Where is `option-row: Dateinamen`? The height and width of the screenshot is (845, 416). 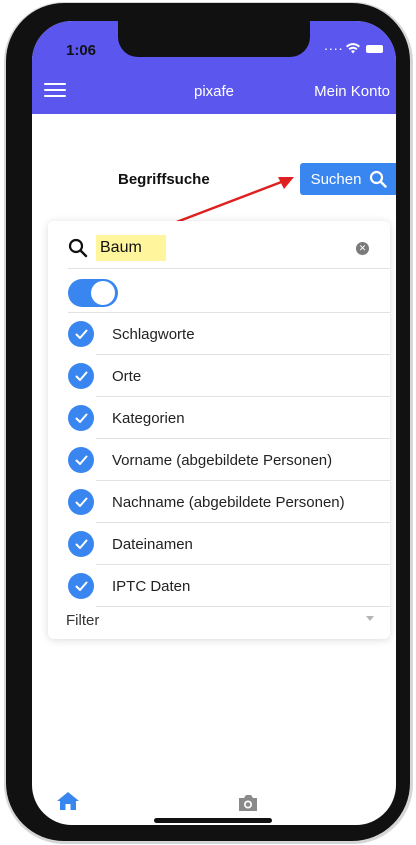
option-row: Dateinamen is located at coordinates (219, 544).